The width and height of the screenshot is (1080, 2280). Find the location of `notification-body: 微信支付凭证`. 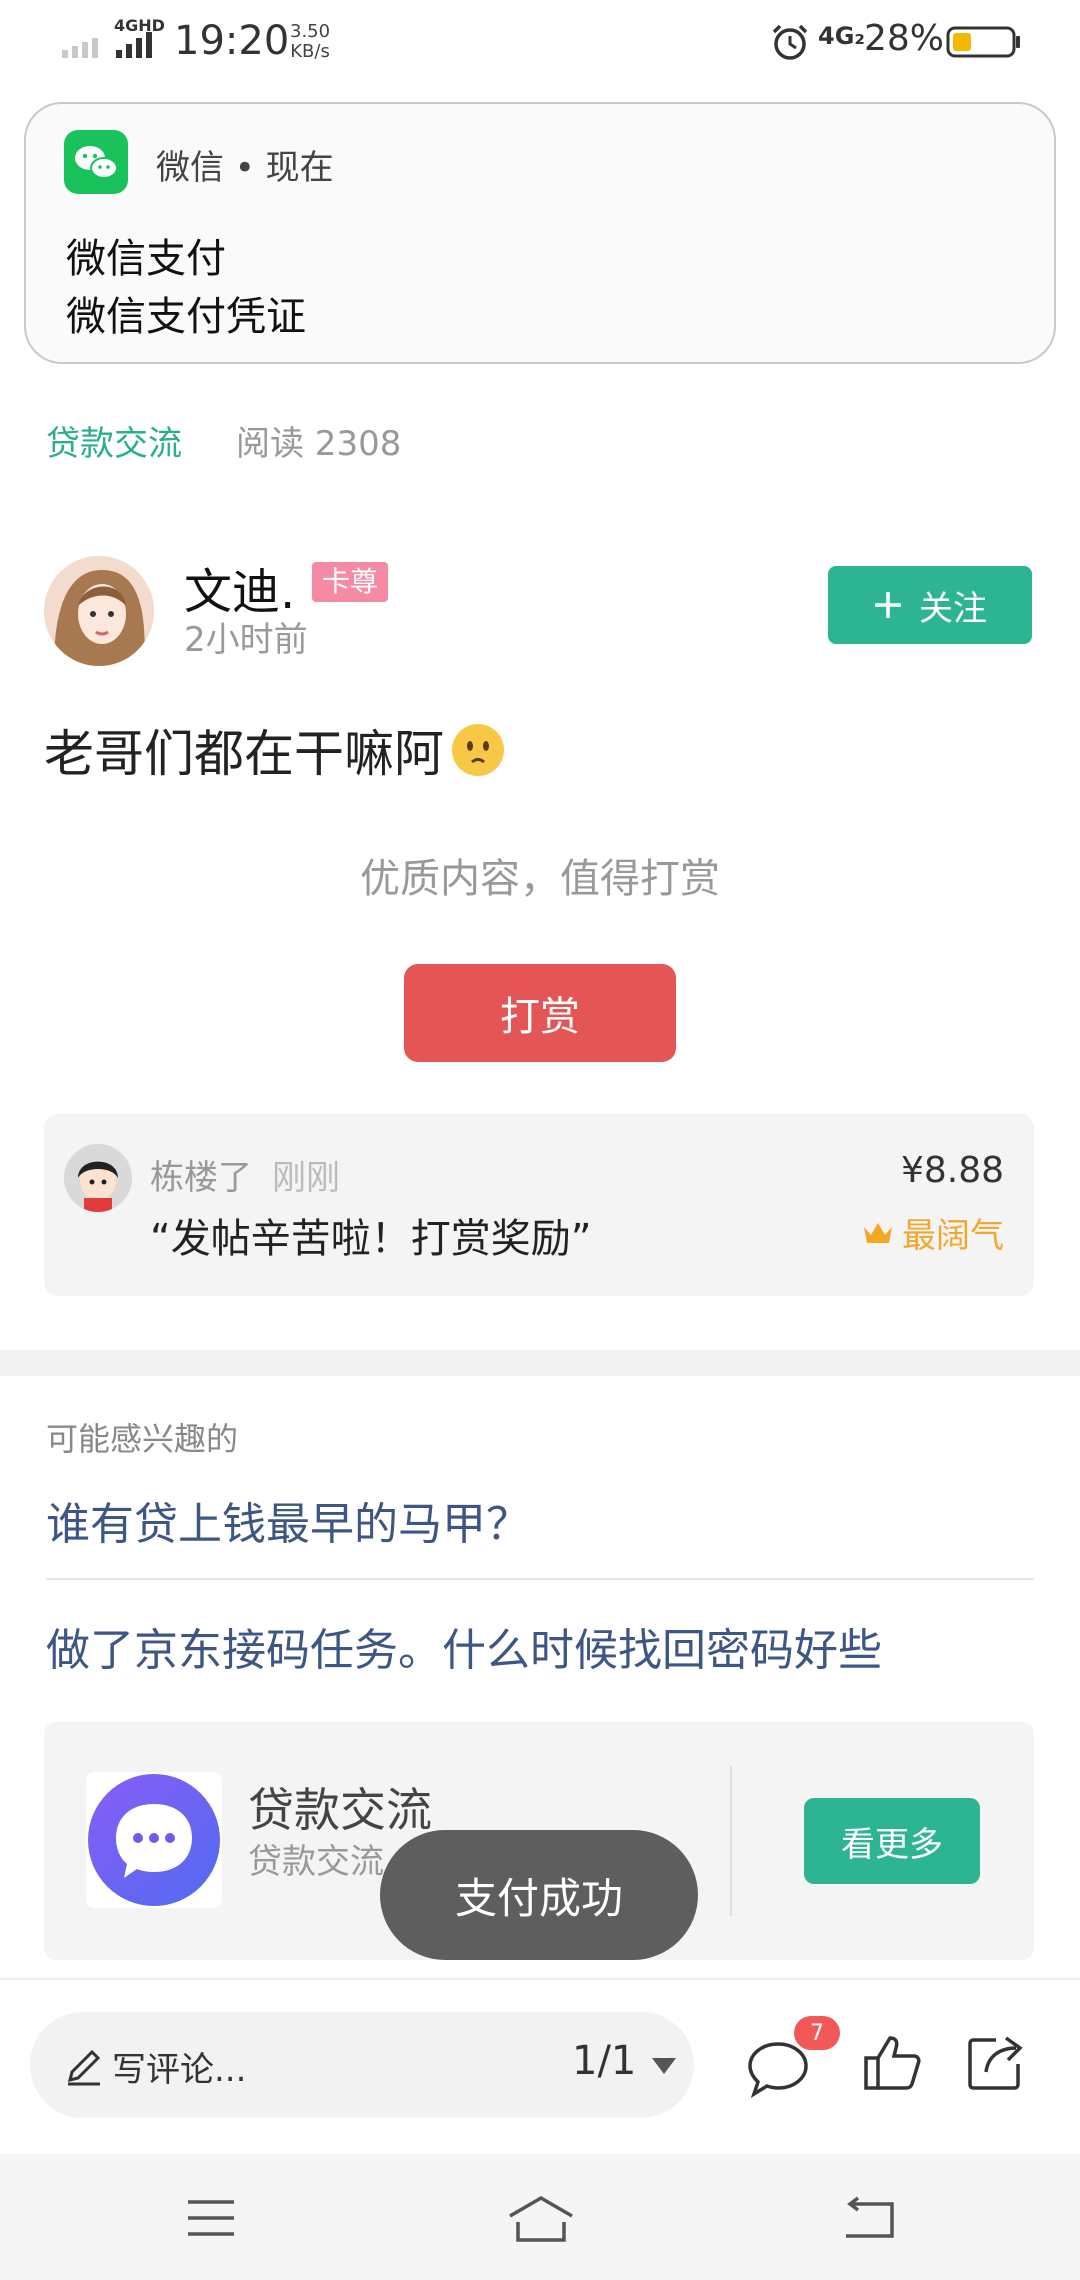

notification-body: 微信支付凭证 is located at coordinates (186, 317).